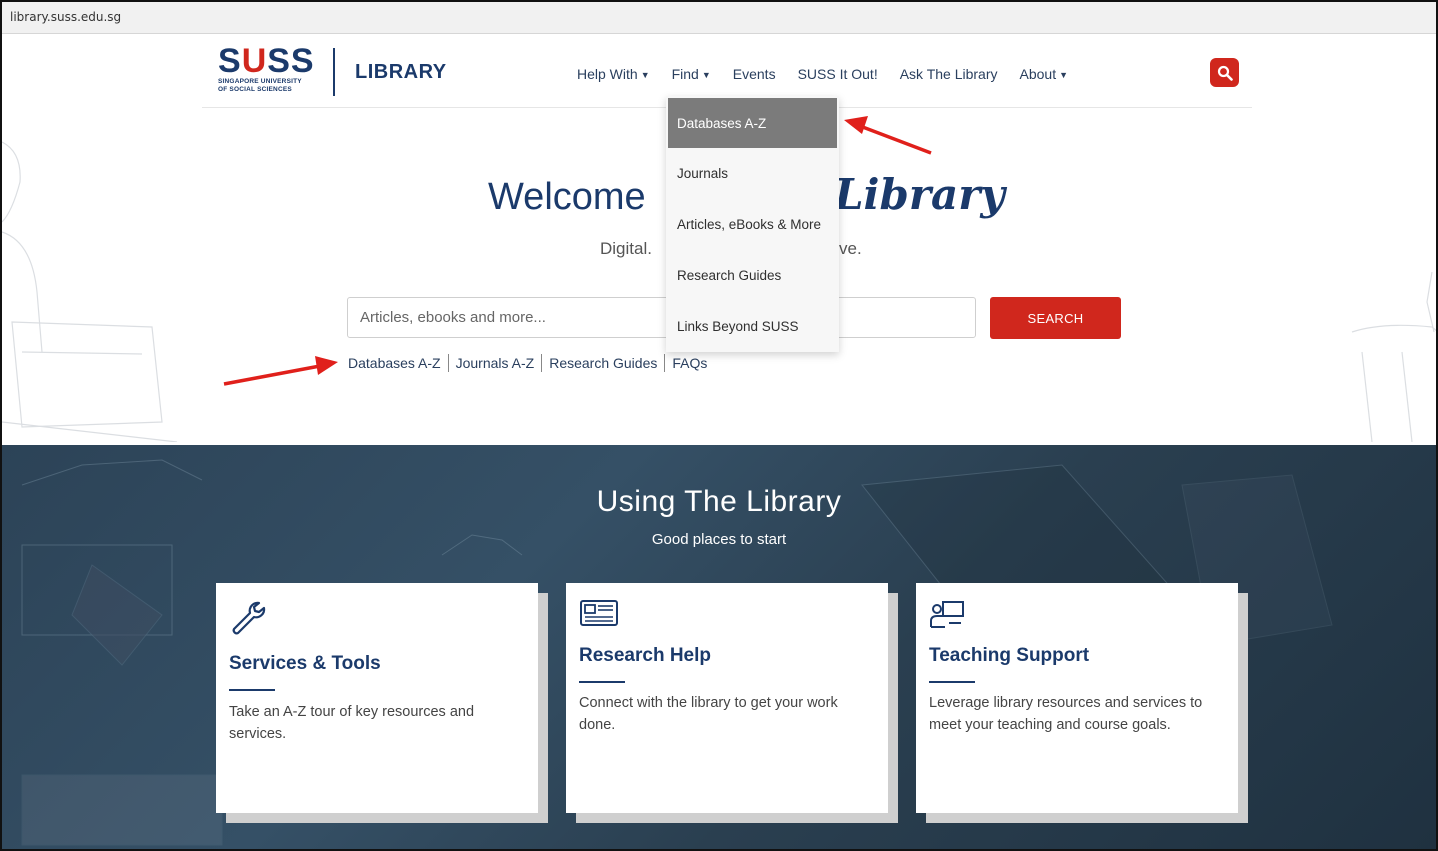  I want to click on search-icon, so click(1225, 73).